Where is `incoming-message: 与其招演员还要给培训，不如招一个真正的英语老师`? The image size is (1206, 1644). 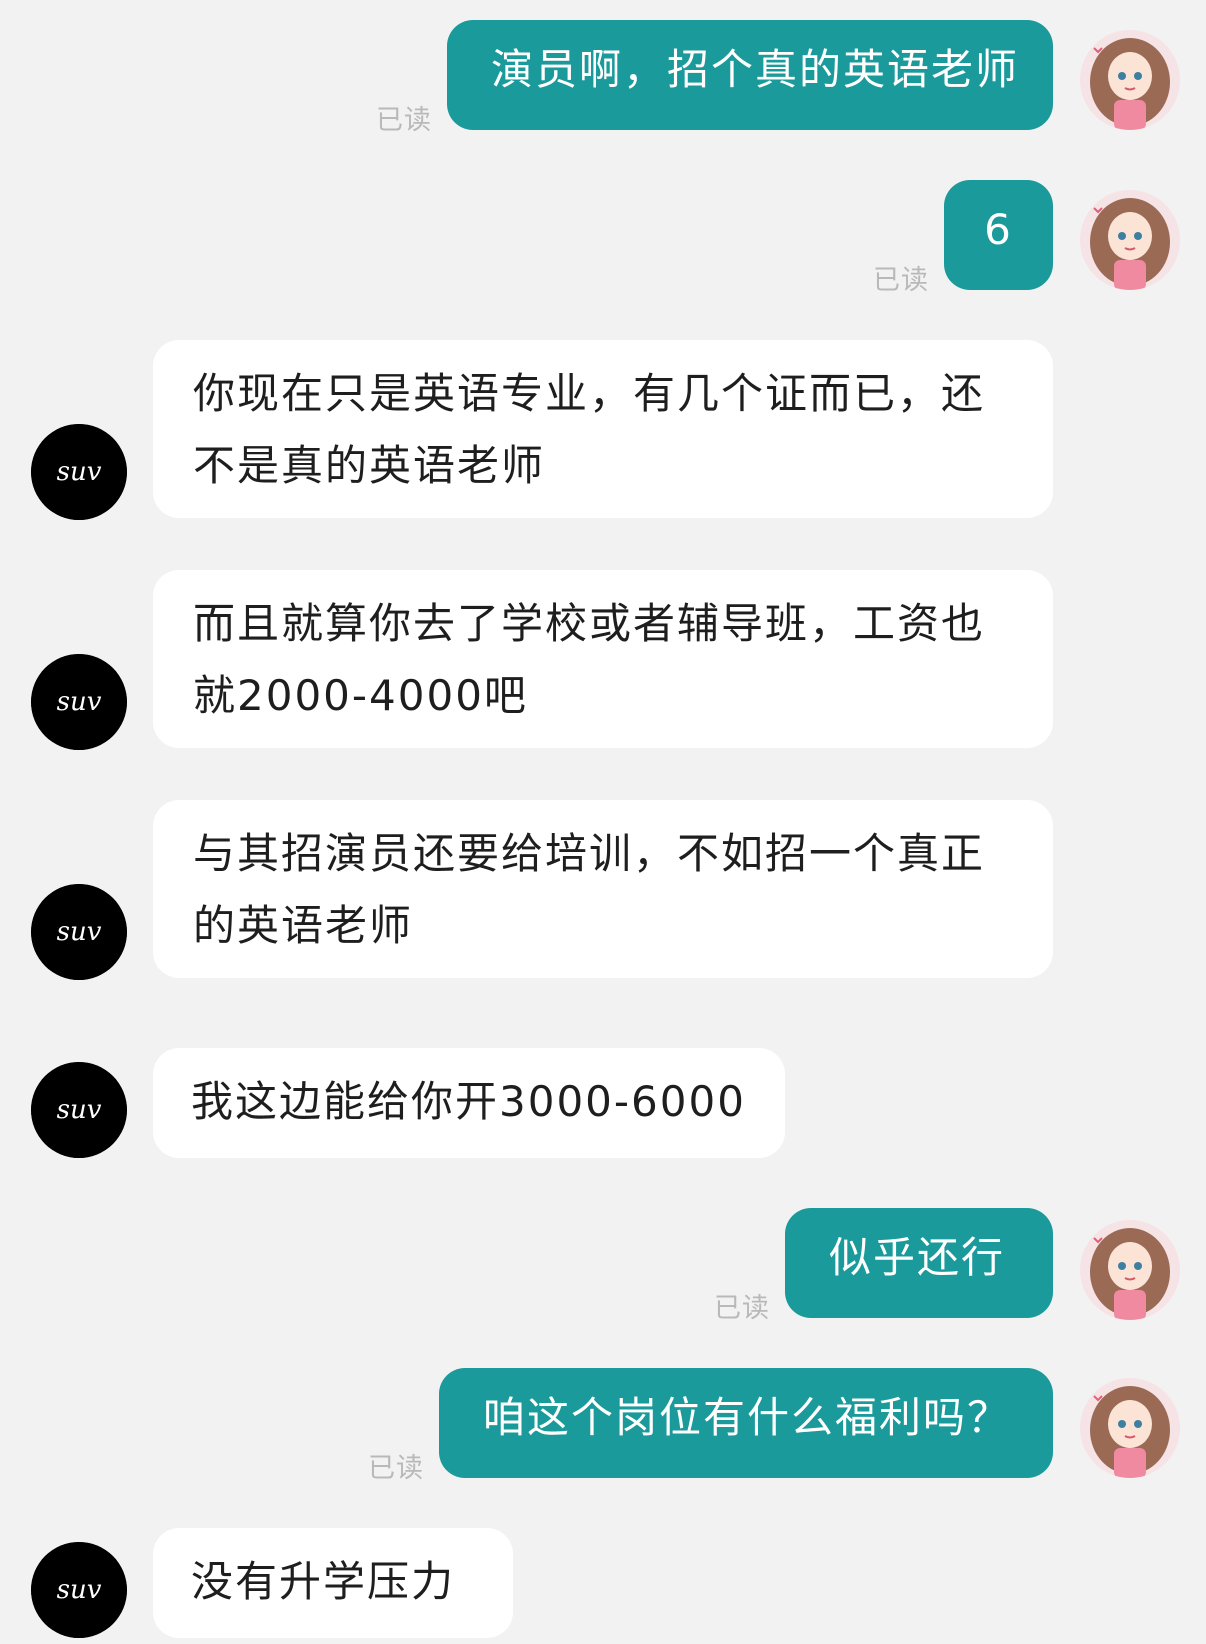 incoming-message: 与其招演员还要给培训，不如招一个真正的英语老师 is located at coordinates (603, 889).